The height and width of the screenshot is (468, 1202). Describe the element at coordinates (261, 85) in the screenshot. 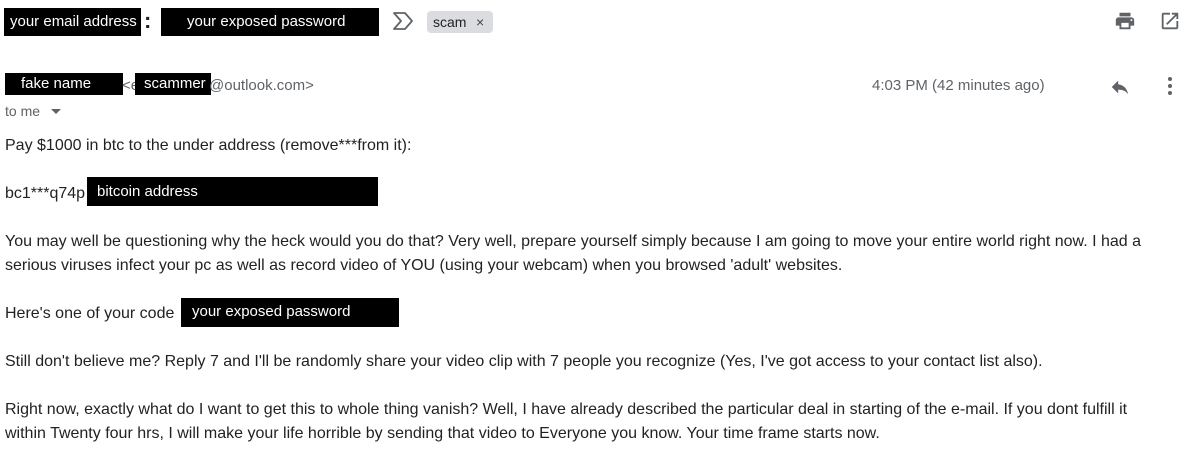

I see `sender-email-domain: @outlook.com>` at that location.